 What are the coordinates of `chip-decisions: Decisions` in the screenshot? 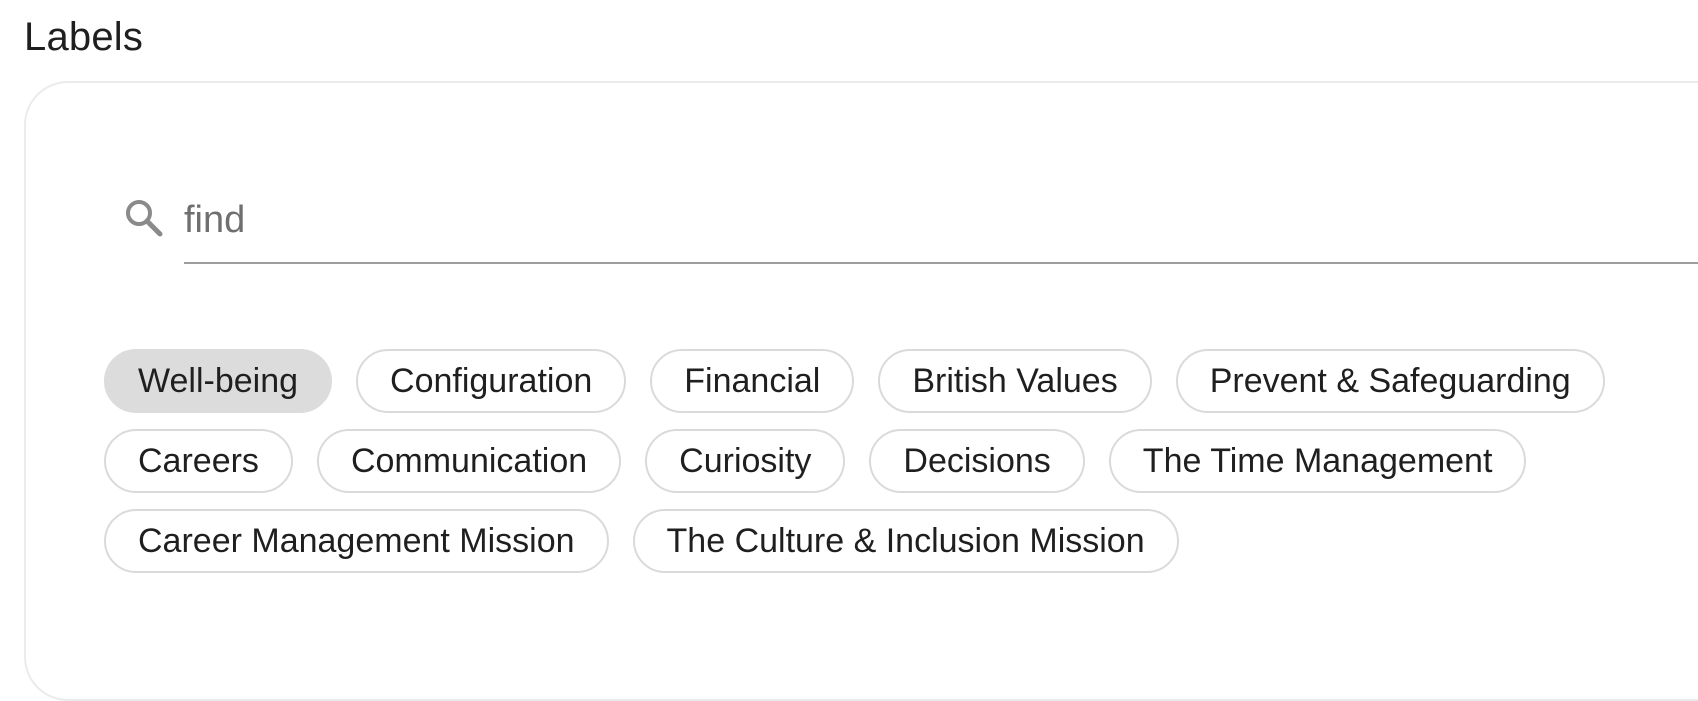 It's located at (977, 461).